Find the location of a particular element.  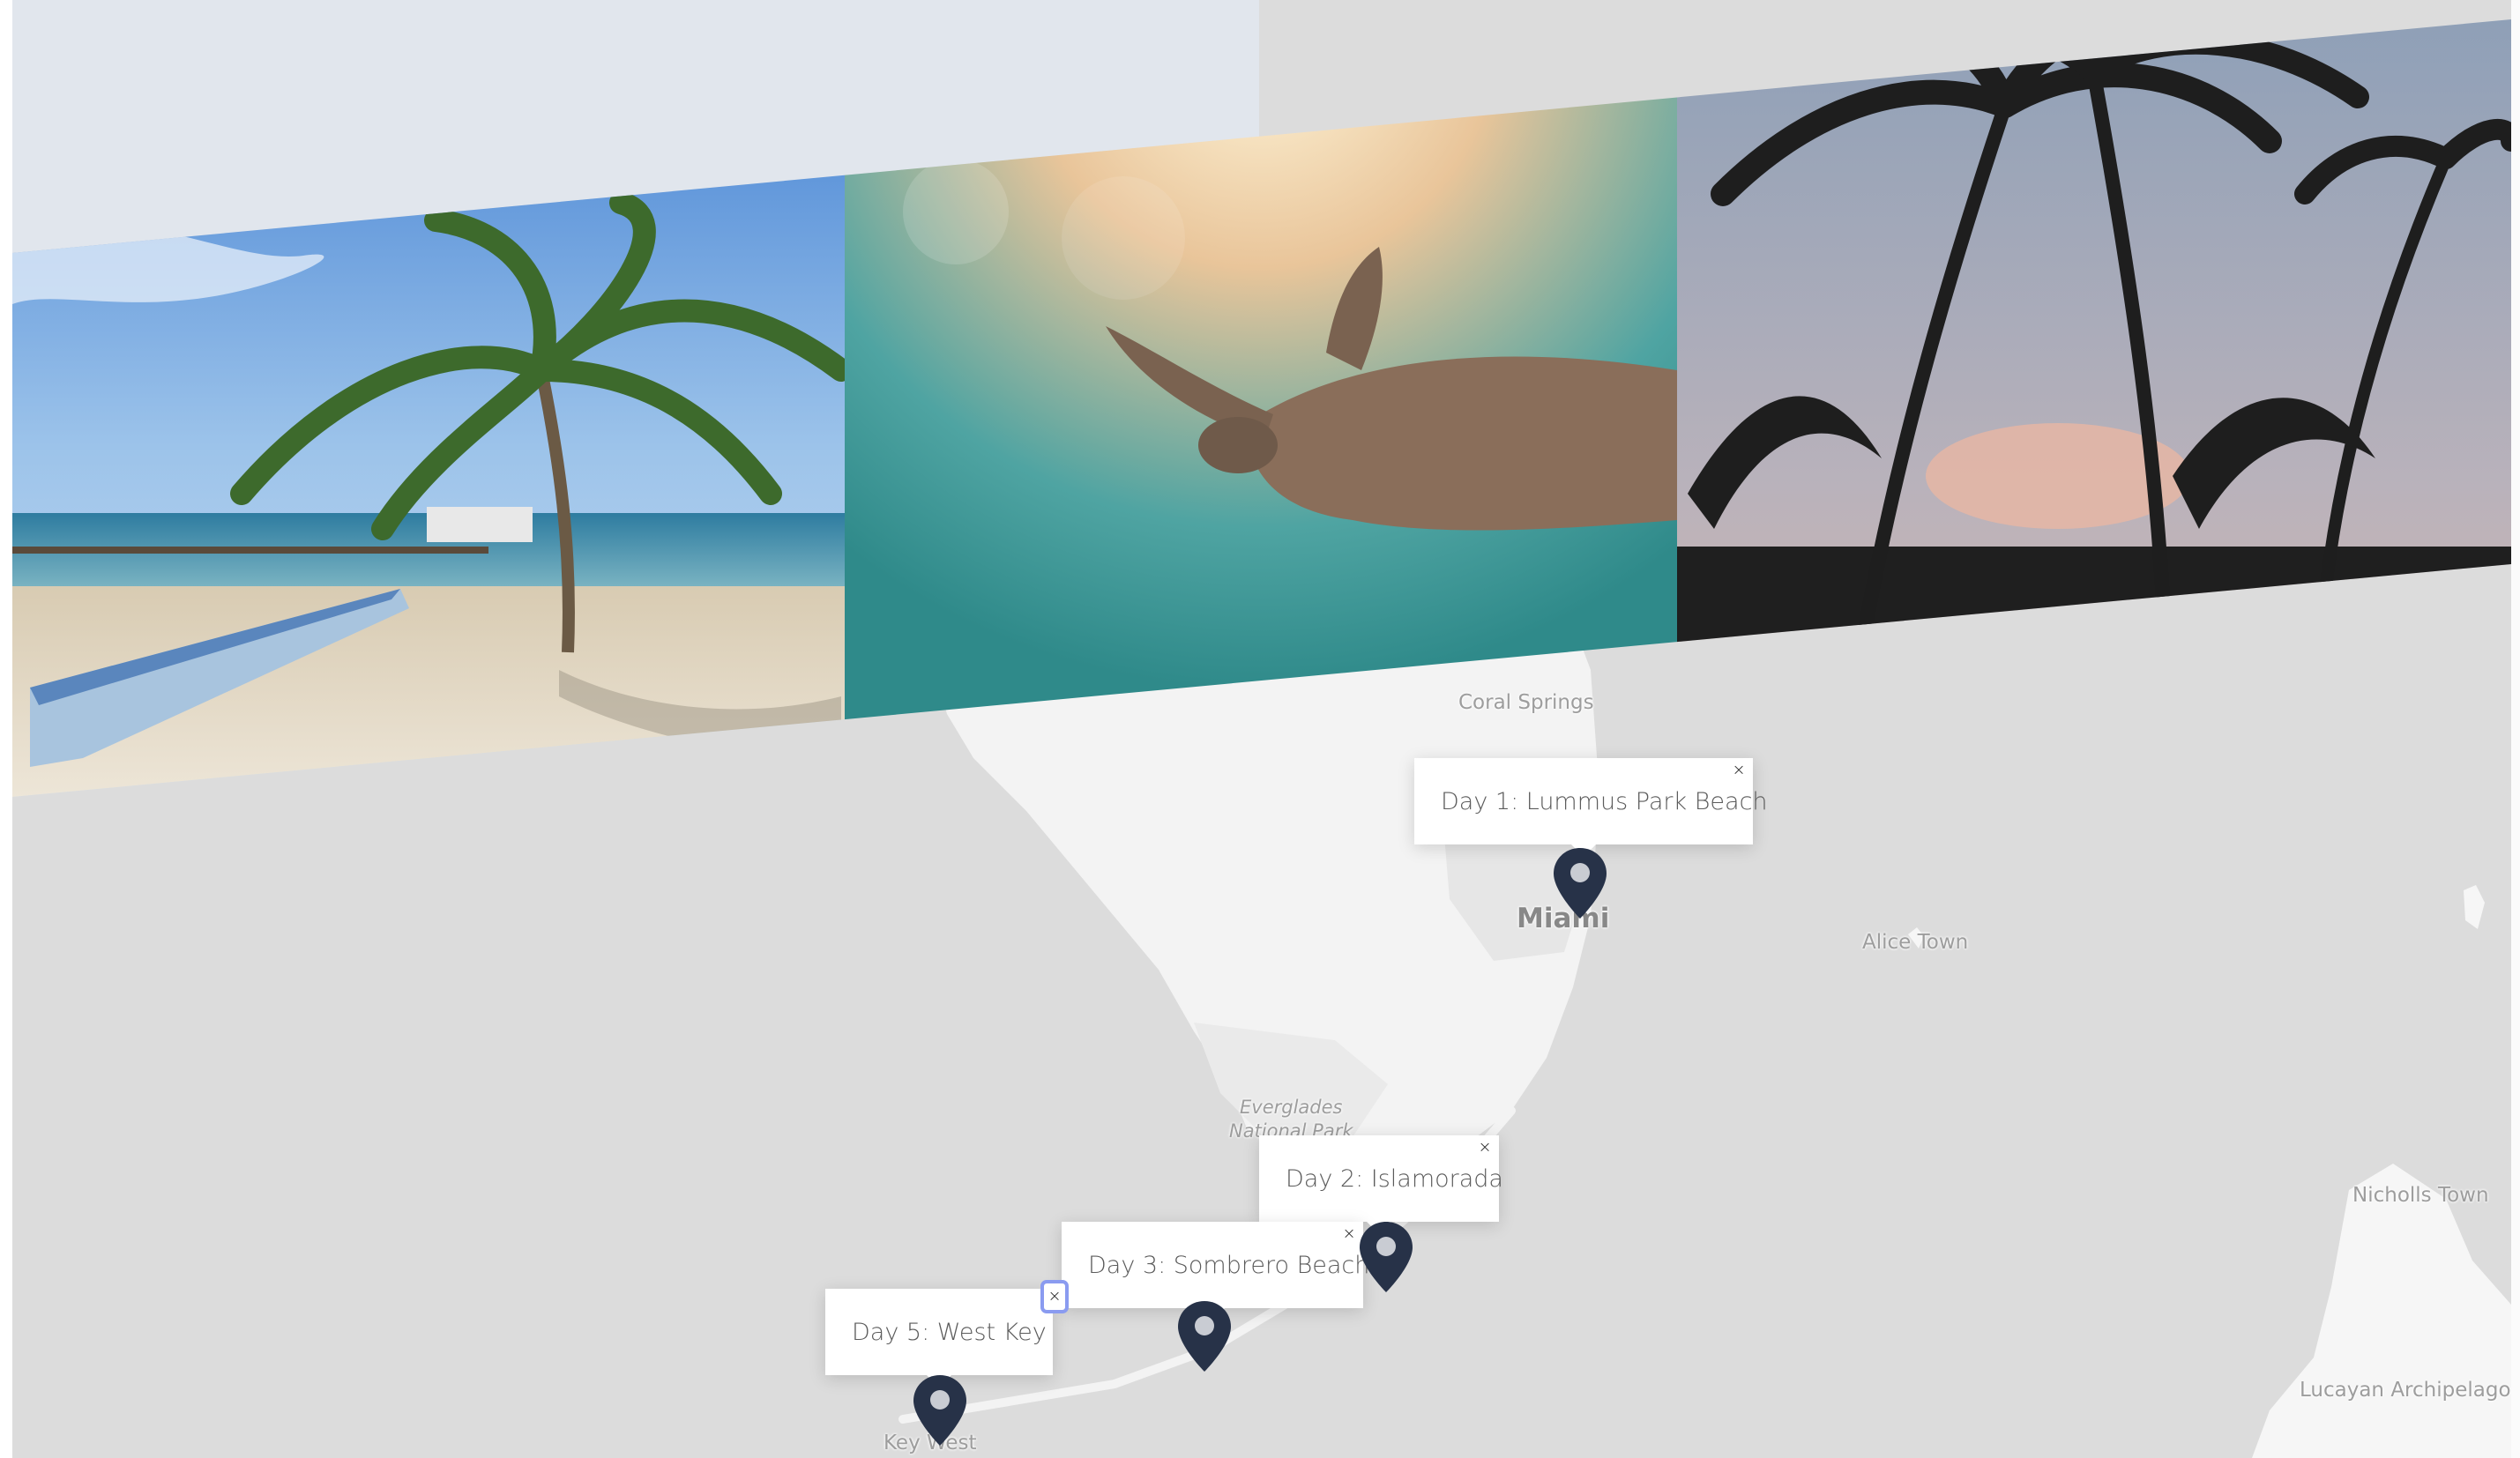

popup-day-5: Day 5: West Key × is located at coordinates (947, 1333).